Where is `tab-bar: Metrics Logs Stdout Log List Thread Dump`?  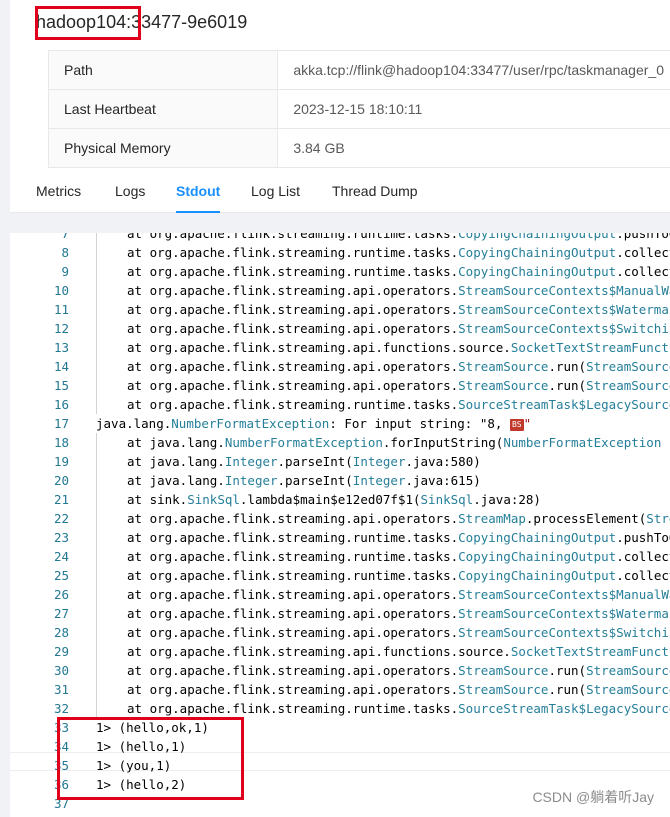
tab-bar: Metrics Logs Stdout Log List Thread Dump is located at coordinates (340, 191).